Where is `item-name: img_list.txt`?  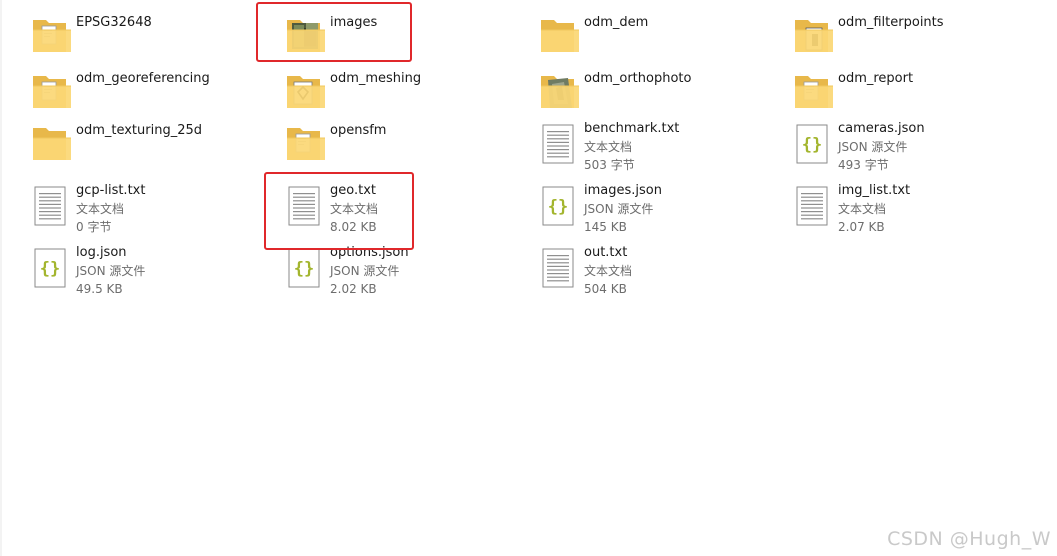
item-name: img_list.txt is located at coordinates (874, 190).